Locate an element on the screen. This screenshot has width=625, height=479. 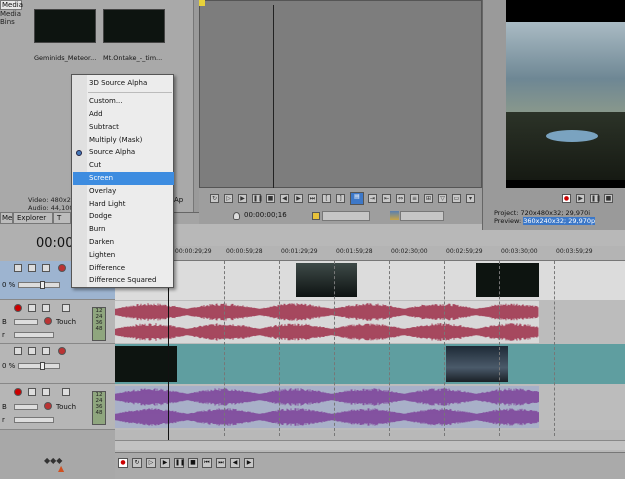
video-preview-screen is located at coordinates (565, 94).